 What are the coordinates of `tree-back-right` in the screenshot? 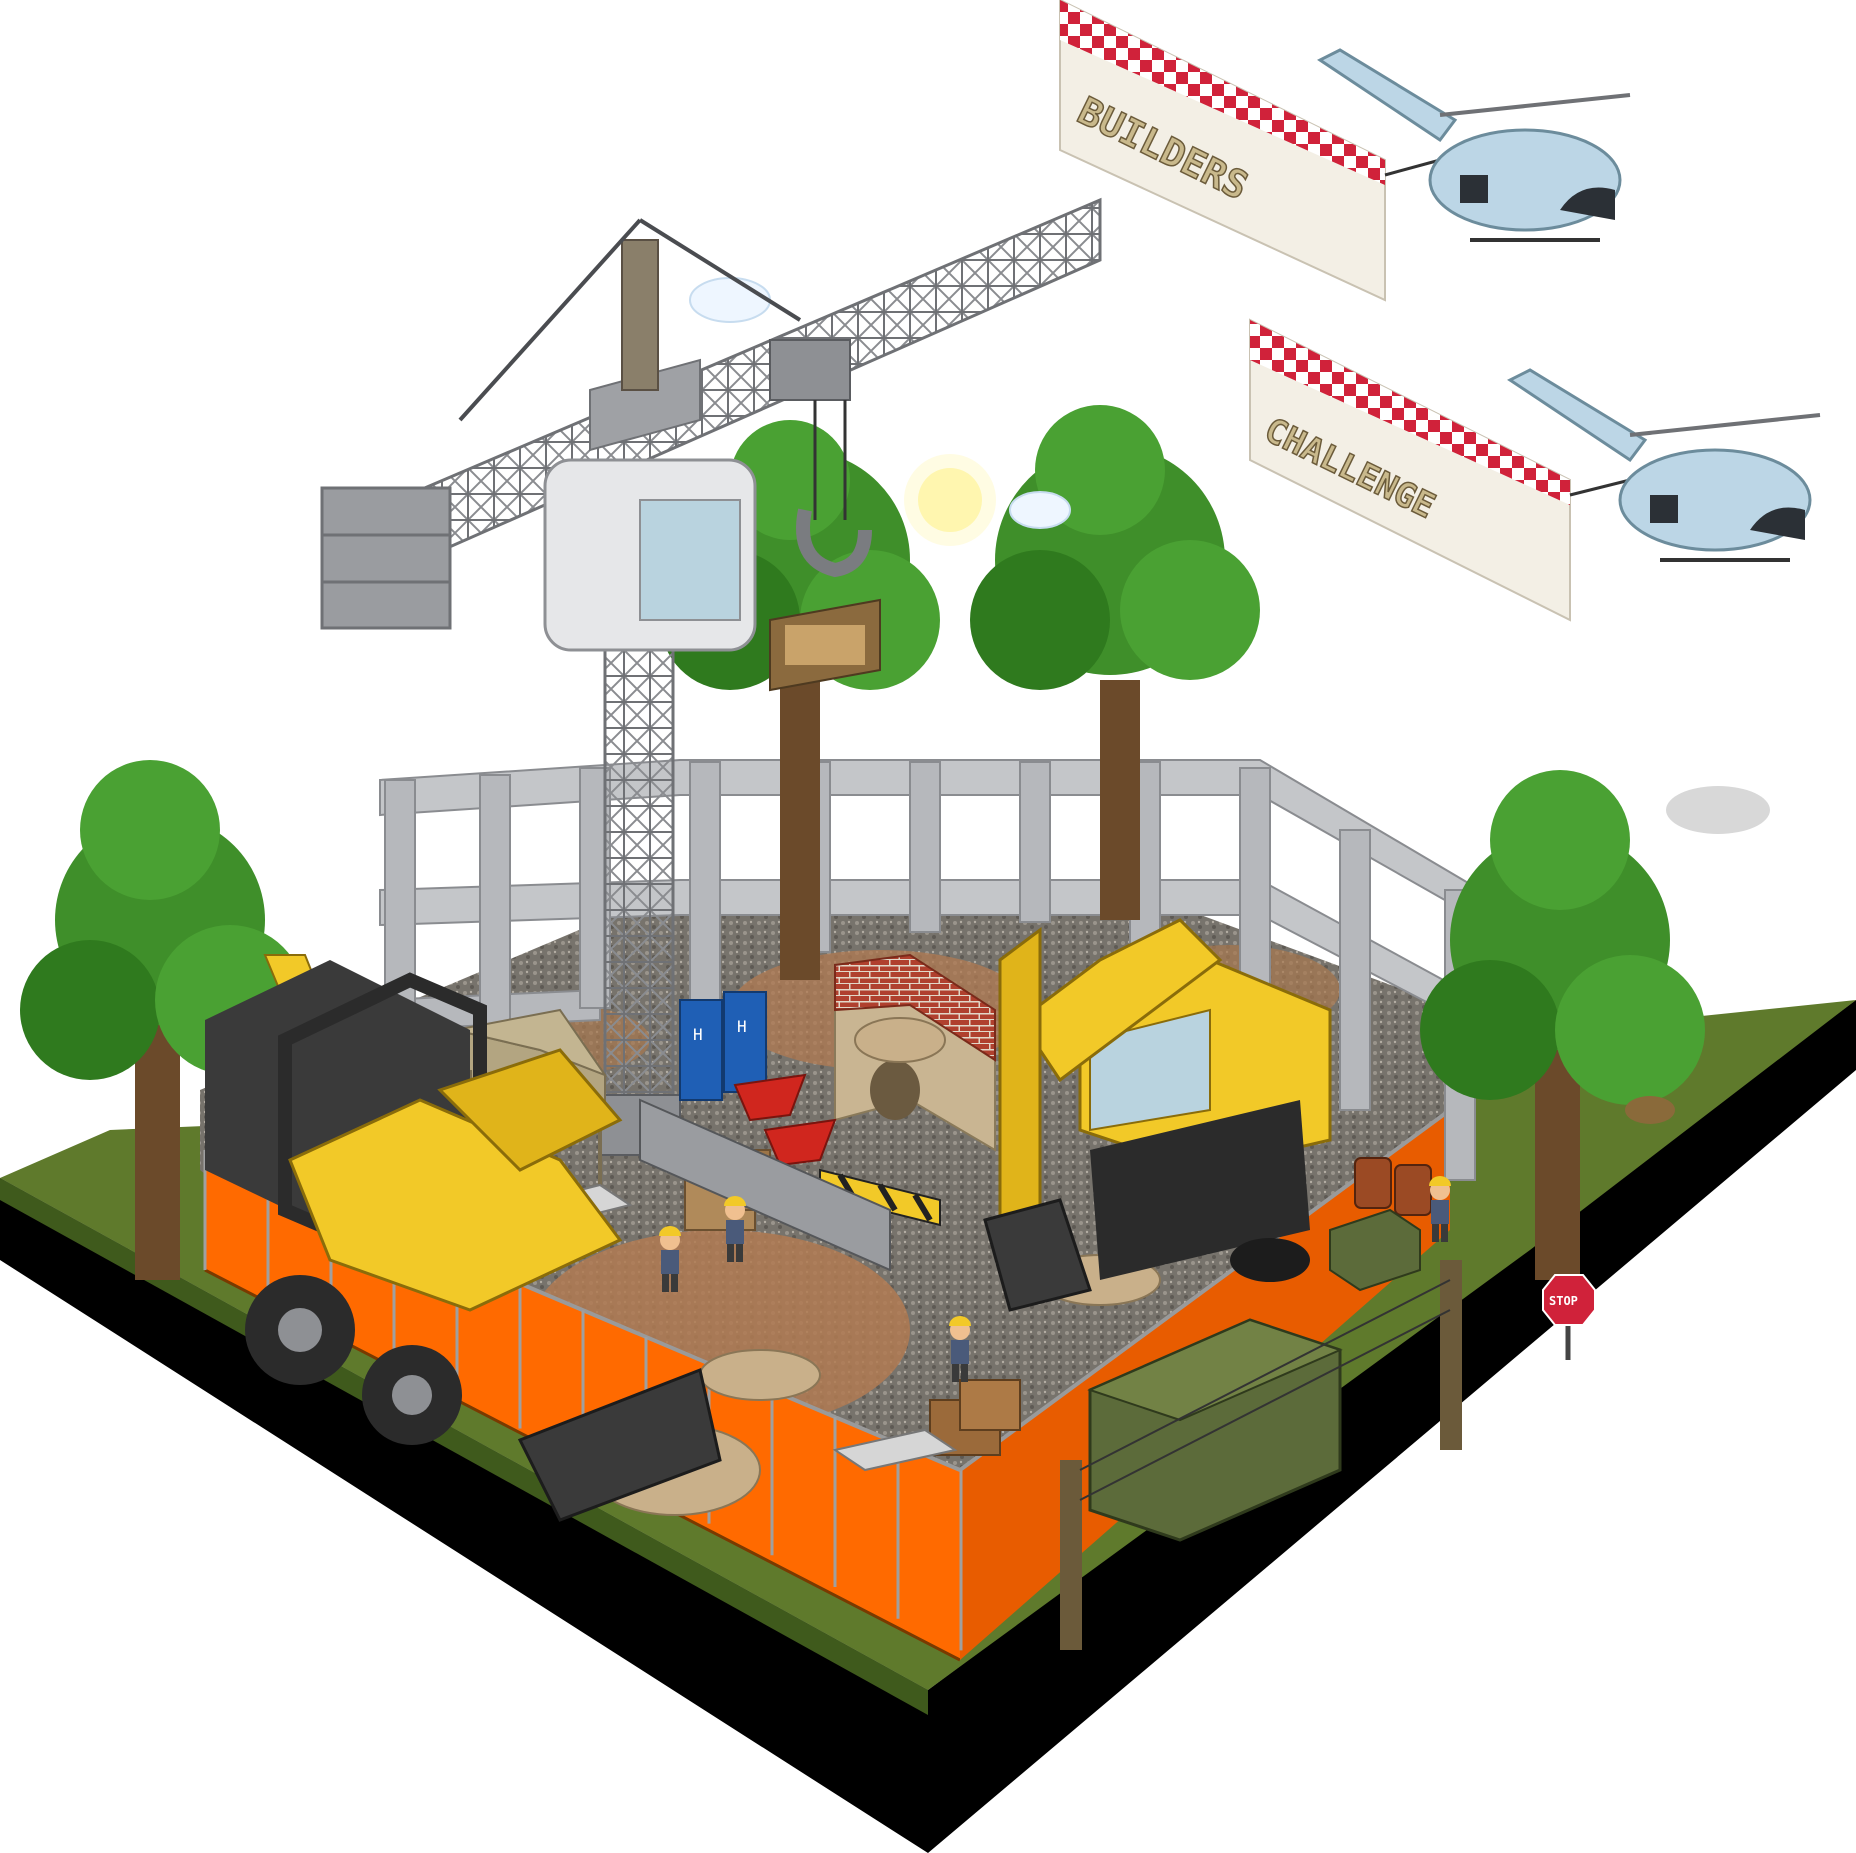 It's located at (1115, 662).